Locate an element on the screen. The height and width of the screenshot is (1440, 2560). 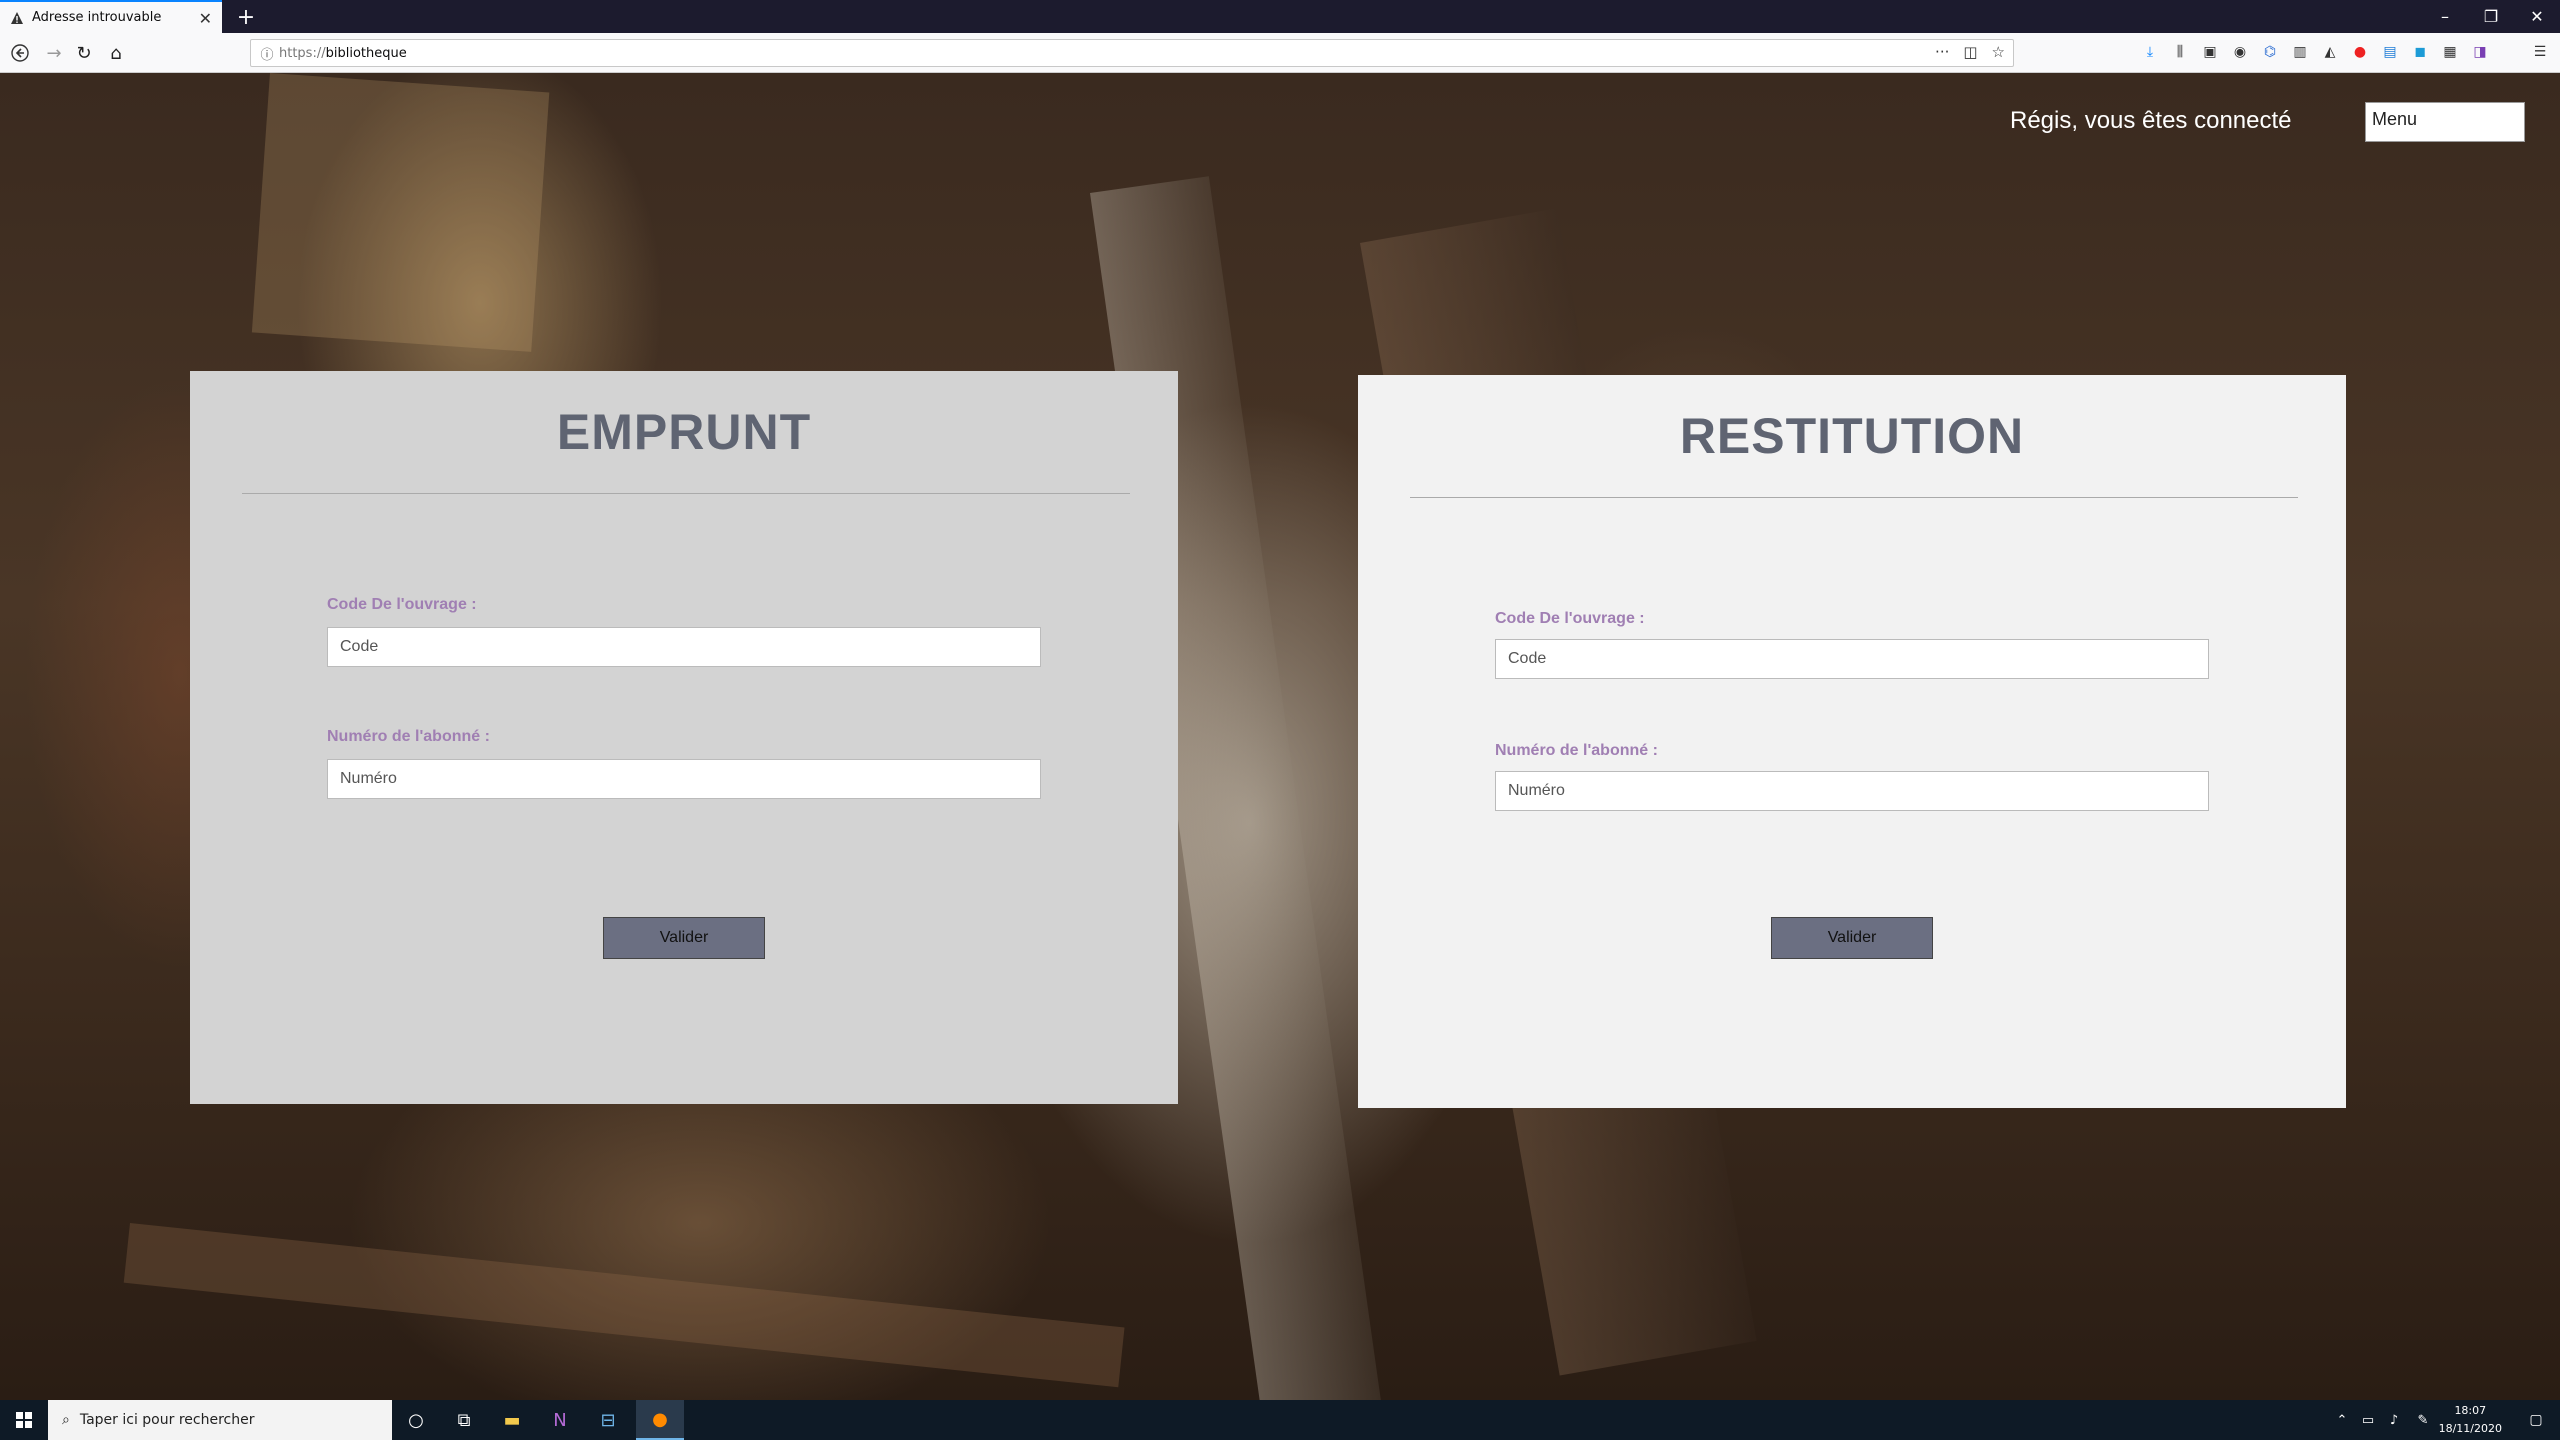
network-icon: ▭ is located at coordinates (2368, 1420).